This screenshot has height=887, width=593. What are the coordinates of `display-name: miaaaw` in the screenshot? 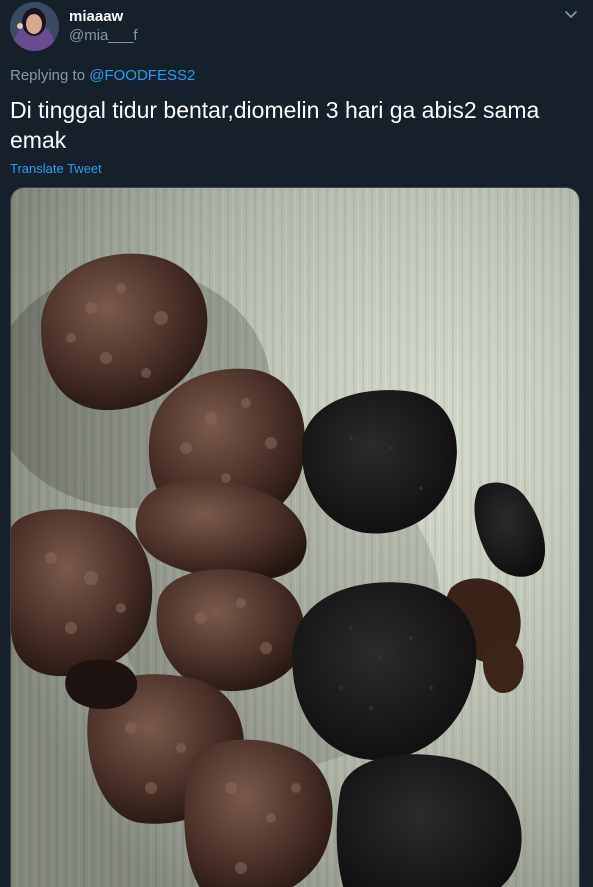 It's located at (103, 17).